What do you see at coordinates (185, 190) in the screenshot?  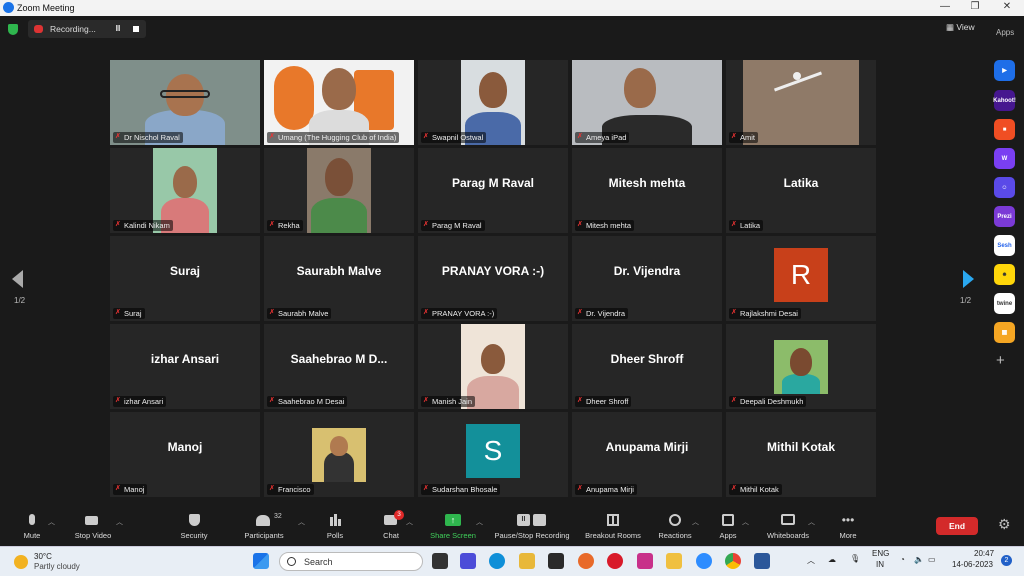 I see `participant-tile: Kalindi Nikam ✗` at bounding box center [185, 190].